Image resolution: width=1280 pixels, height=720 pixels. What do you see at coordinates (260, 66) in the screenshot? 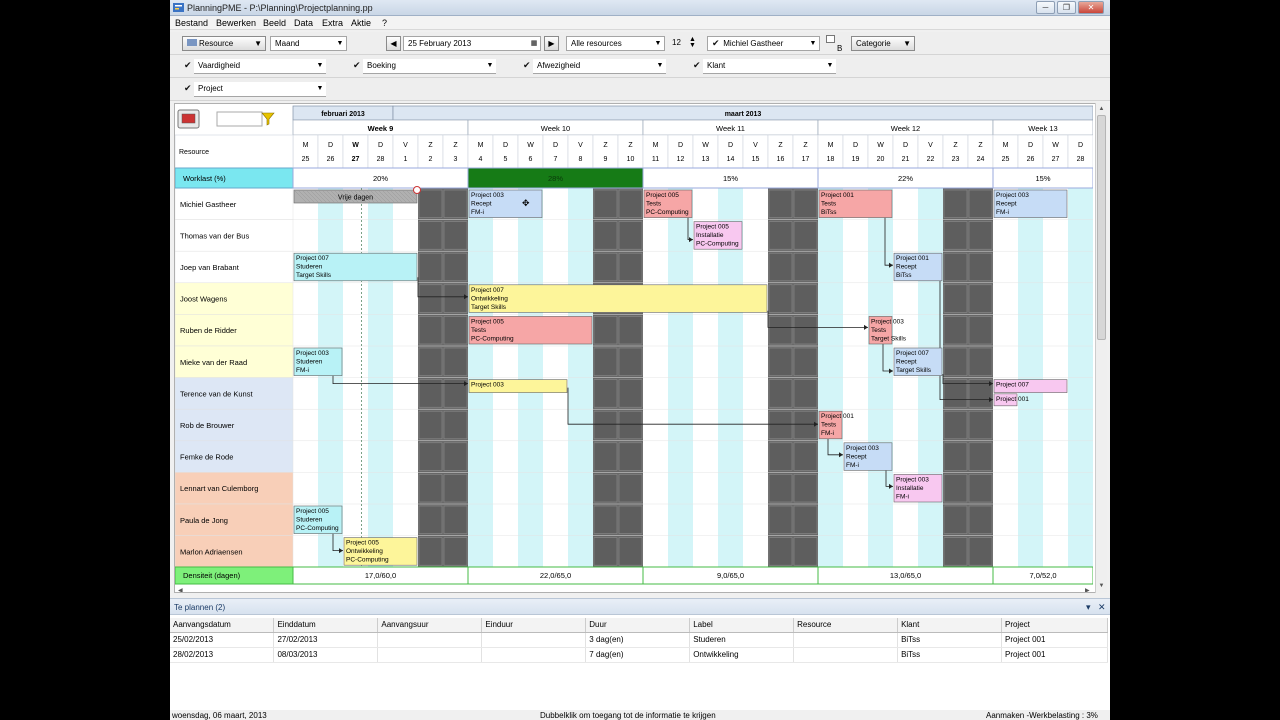
I see `vaardigheid-select: Vaardigheid ▼` at bounding box center [260, 66].